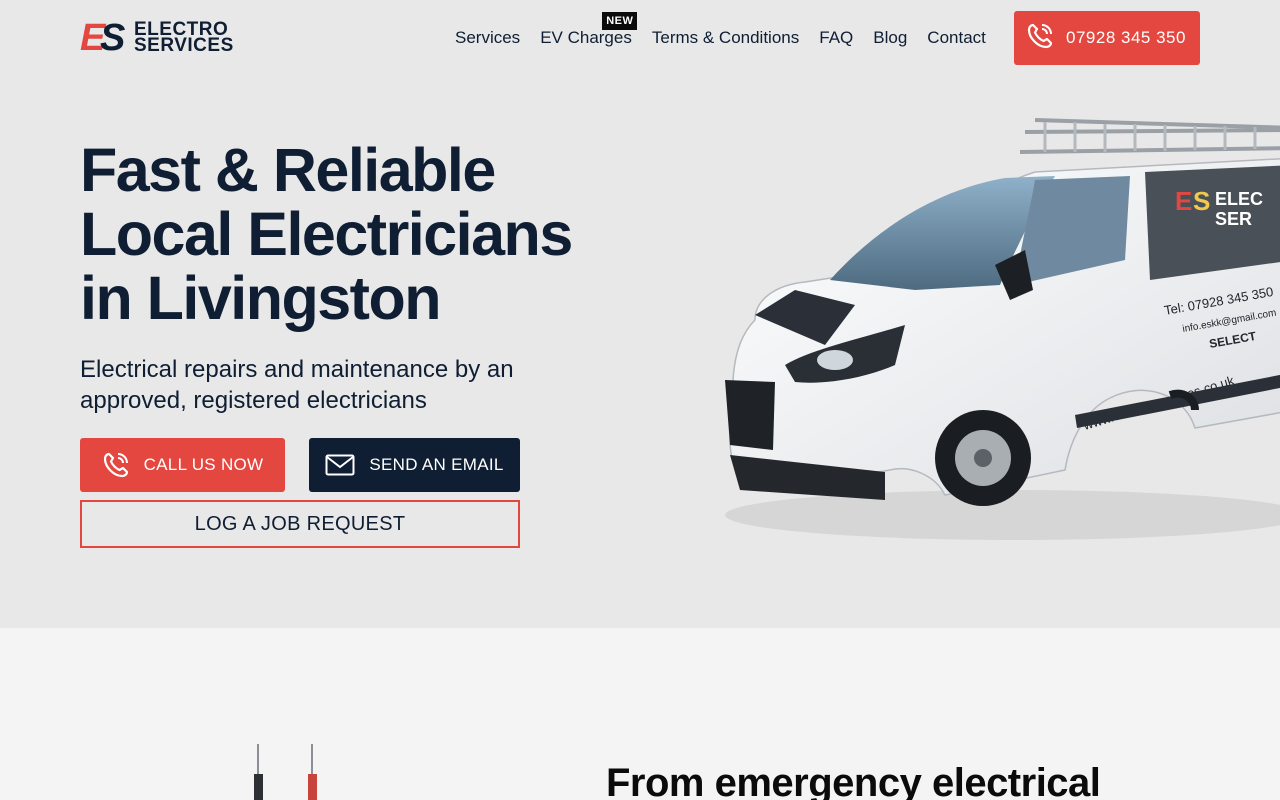 This screenshot has width=1280, height=800. What do you see at coordinates (487, 38) in the screenshot?
I see `nav-services: Services` at bounding box center [487, 38].